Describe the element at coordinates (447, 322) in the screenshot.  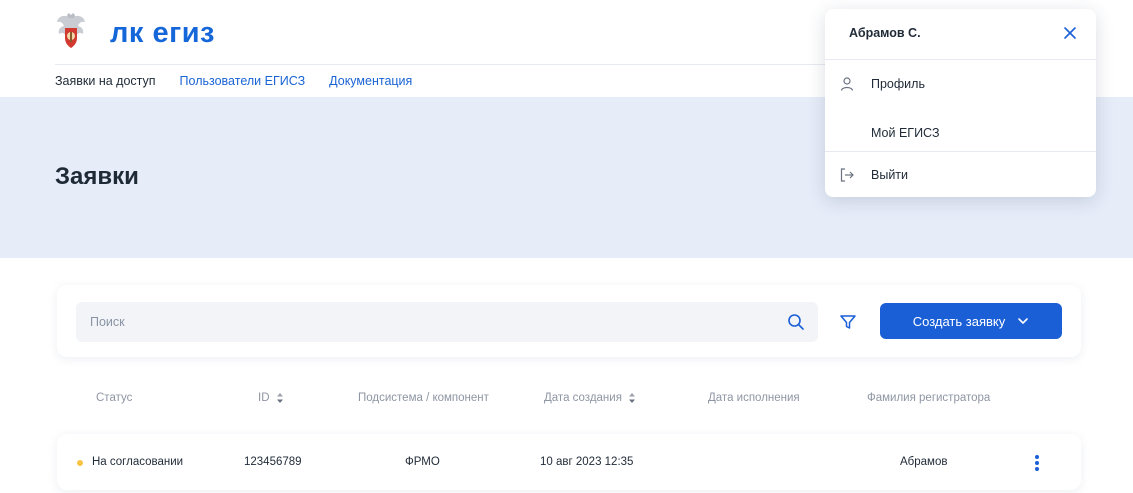
I see `search-input` at that location.